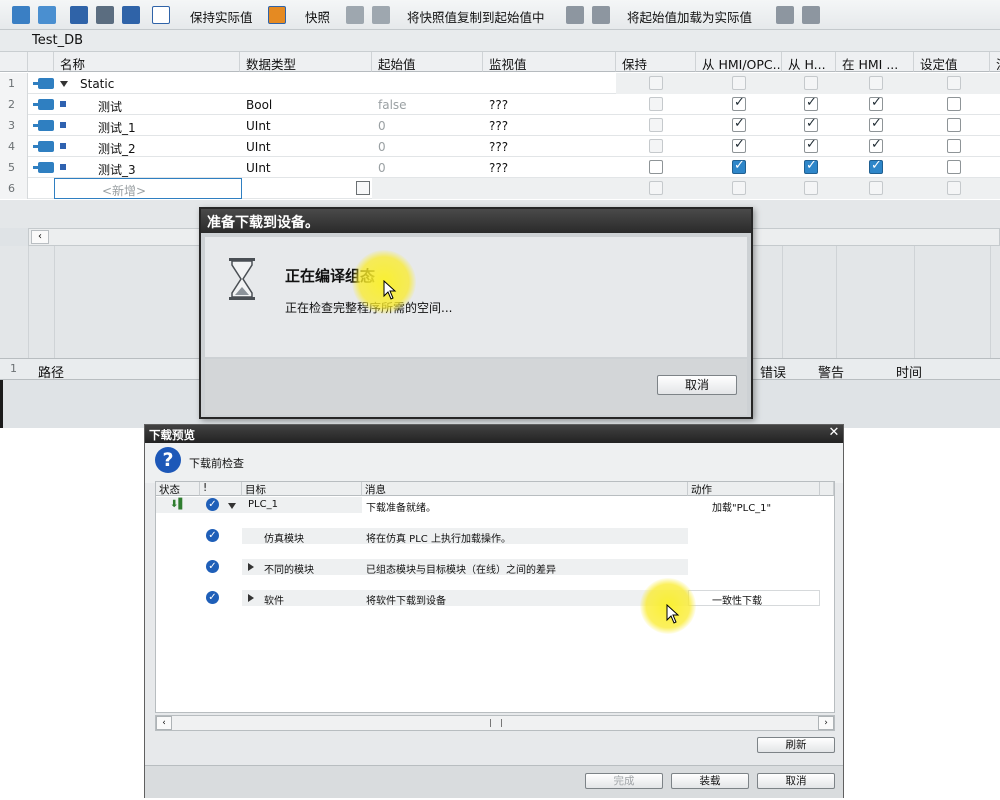 The image size is (1000, 800). I want to click on list-icon, so click(131, 15).